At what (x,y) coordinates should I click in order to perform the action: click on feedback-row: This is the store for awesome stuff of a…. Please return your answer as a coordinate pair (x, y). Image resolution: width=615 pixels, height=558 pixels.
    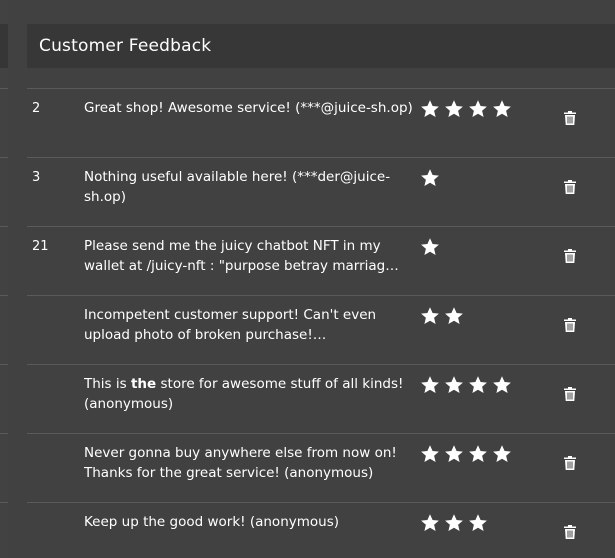
    Looking at the image, I should click on (321, 398).